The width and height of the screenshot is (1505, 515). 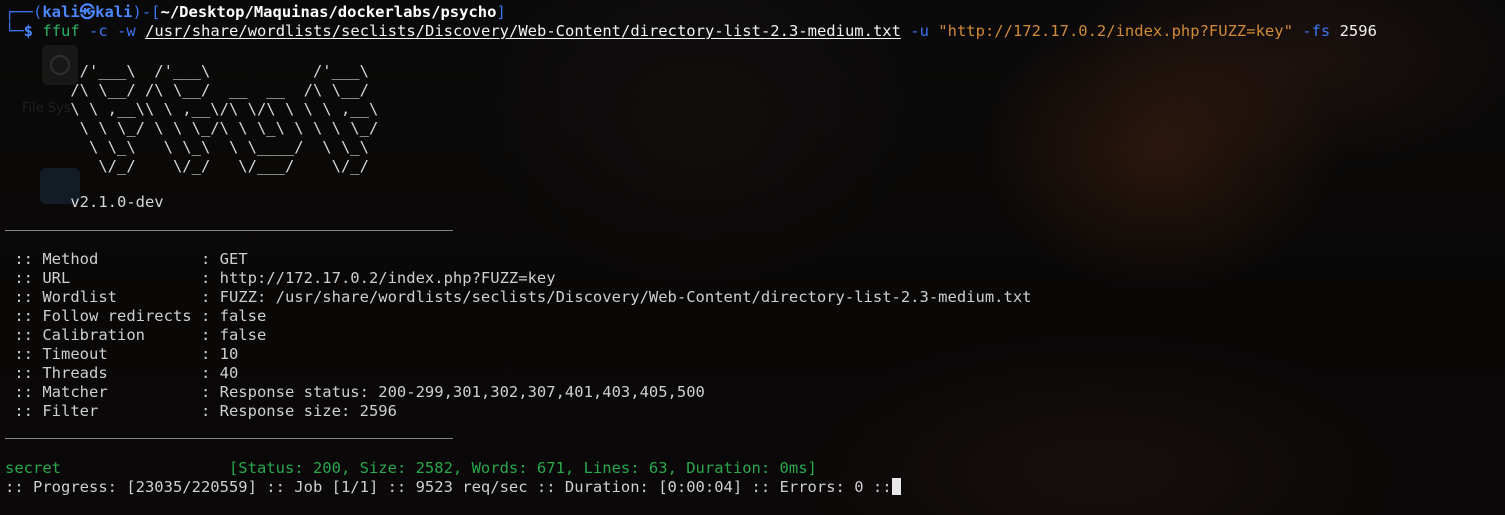 I want to click on version-label: v2.1.0-dev, so click(x=84, y=202).